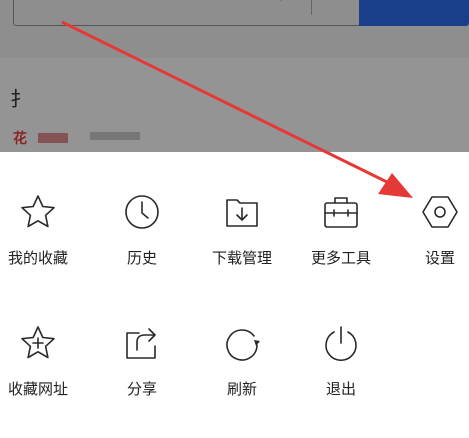 The height and width of the screenshot is (438, 469). Describe the element at coordinates (439, 258) in the screenshot. I see `menu-item-label: 设置` at that location.